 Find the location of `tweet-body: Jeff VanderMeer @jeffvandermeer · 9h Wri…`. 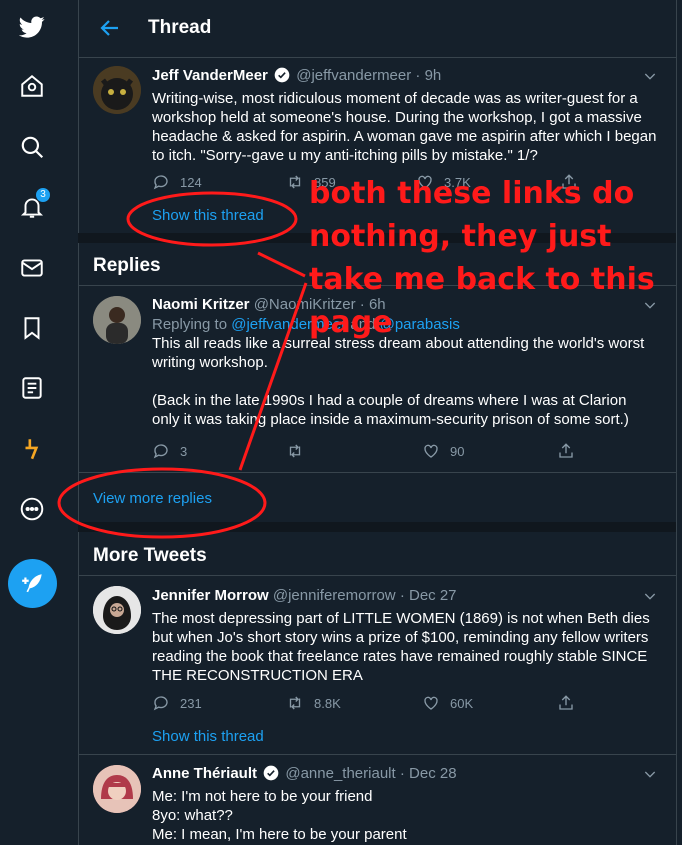

tweet-body: Jeff VanderMeer @jeffvandermeer · 9h Wri… is located at coordinates (405, 115).